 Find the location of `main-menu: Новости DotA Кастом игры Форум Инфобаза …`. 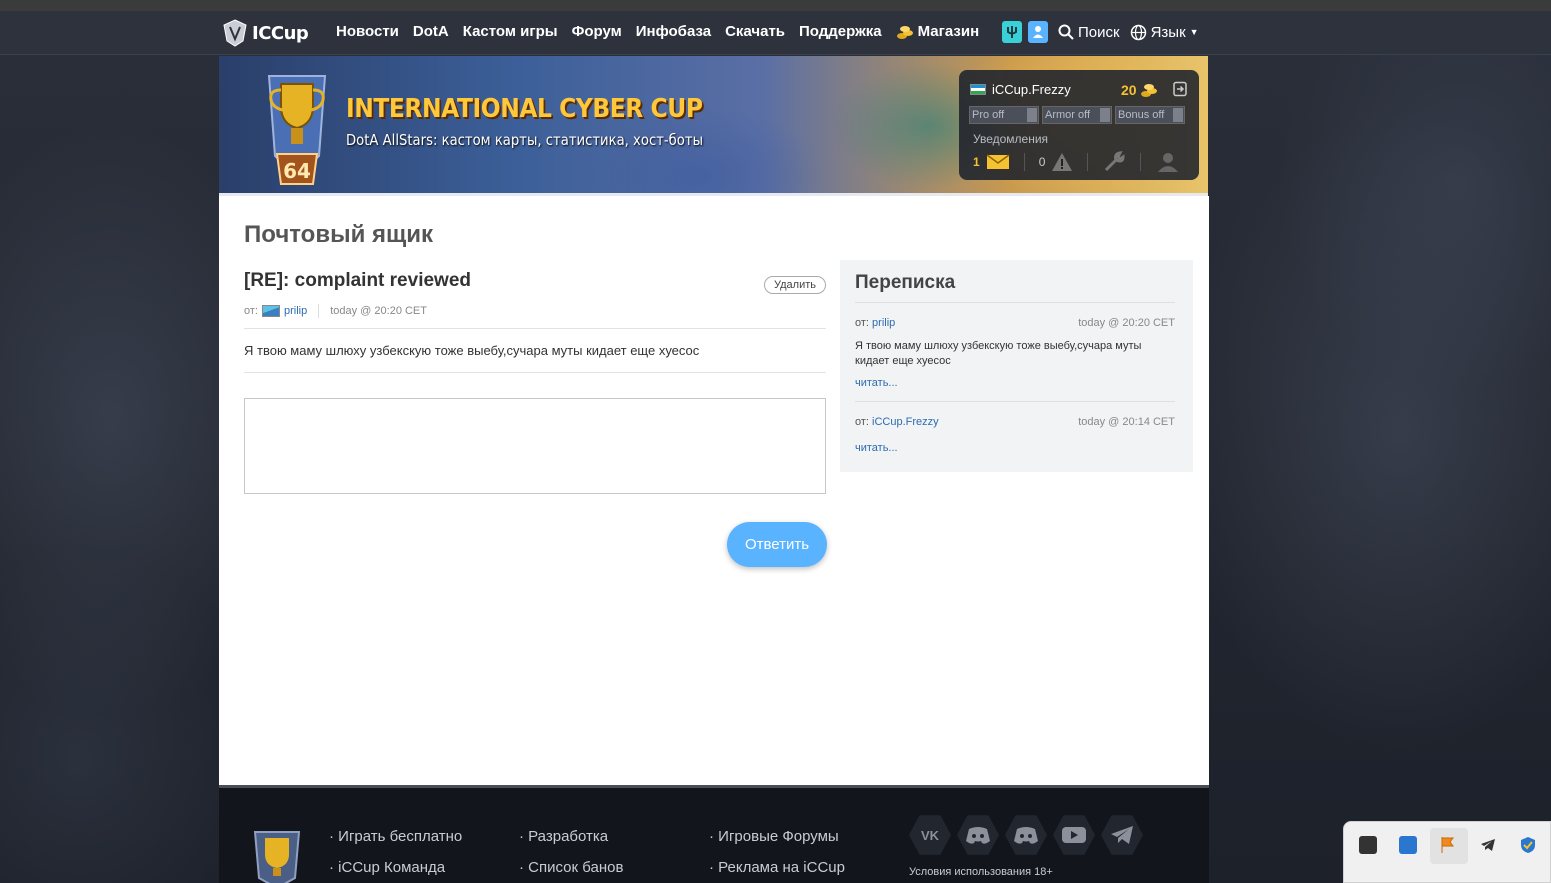

main-menu: Новости DotA Кастом игры Форум Инфобаза … is located at coordinates (664, 31).